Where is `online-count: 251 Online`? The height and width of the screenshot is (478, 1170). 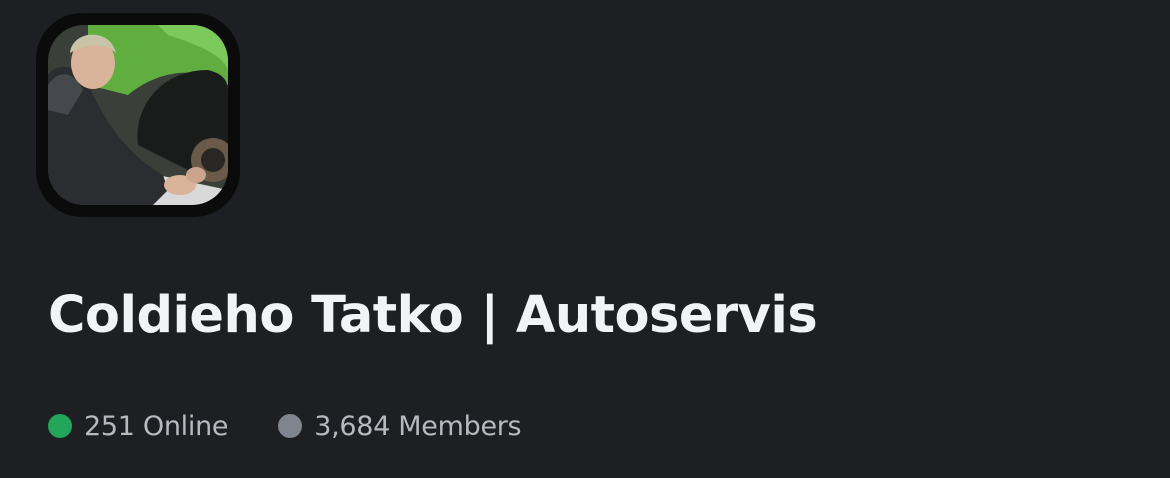 online-count: 251 Online is located at coordinates (138, 426).